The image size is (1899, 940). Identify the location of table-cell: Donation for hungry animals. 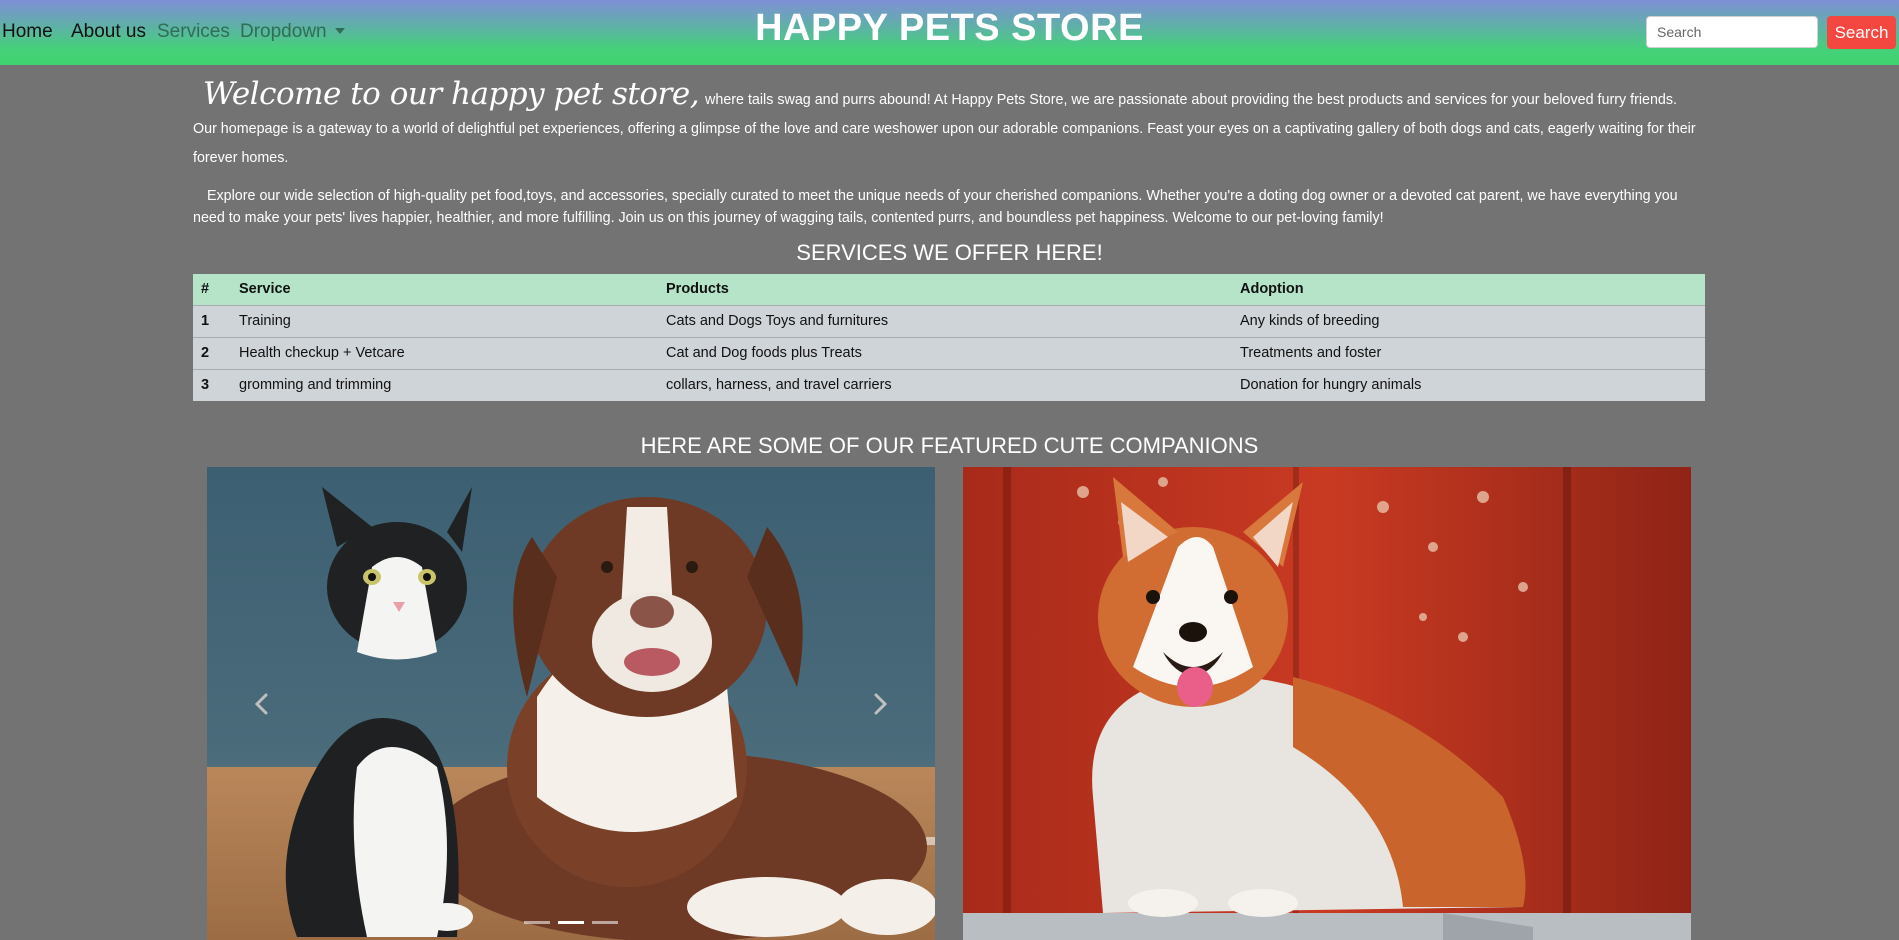
(1331, 385).